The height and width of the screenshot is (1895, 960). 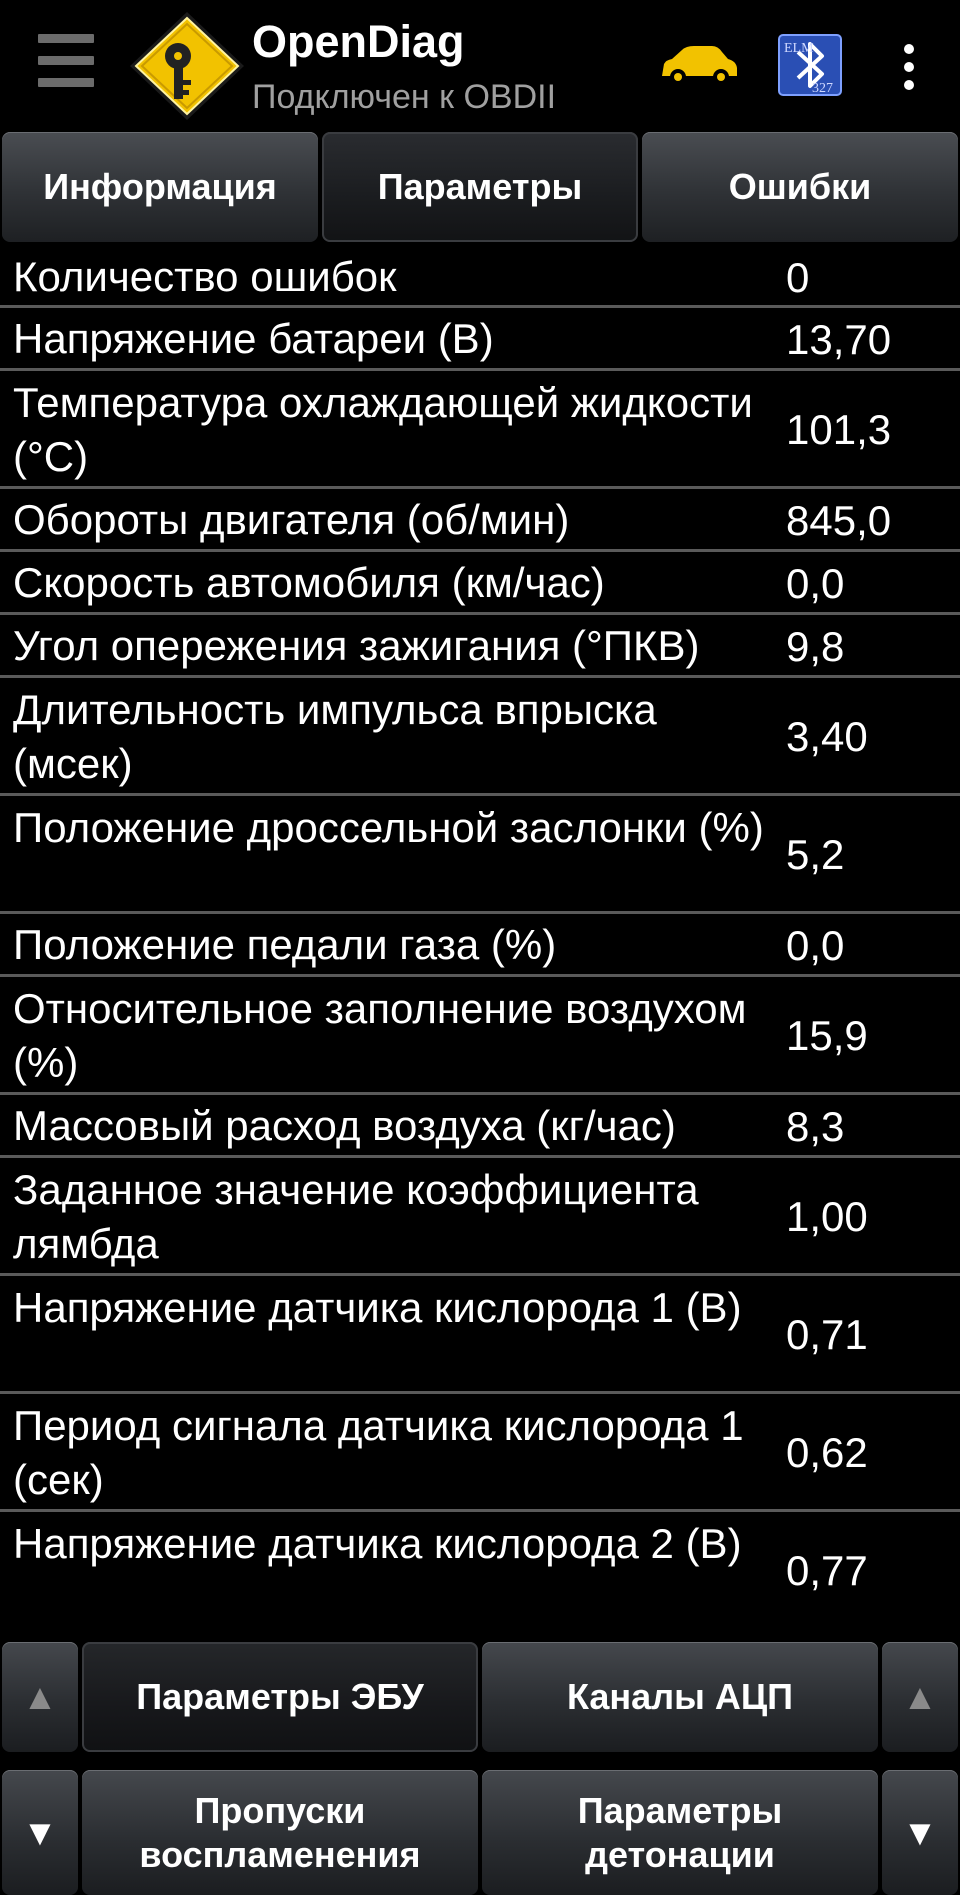 I want to click on overflow-menu-icon, so click(x=908, y=68).